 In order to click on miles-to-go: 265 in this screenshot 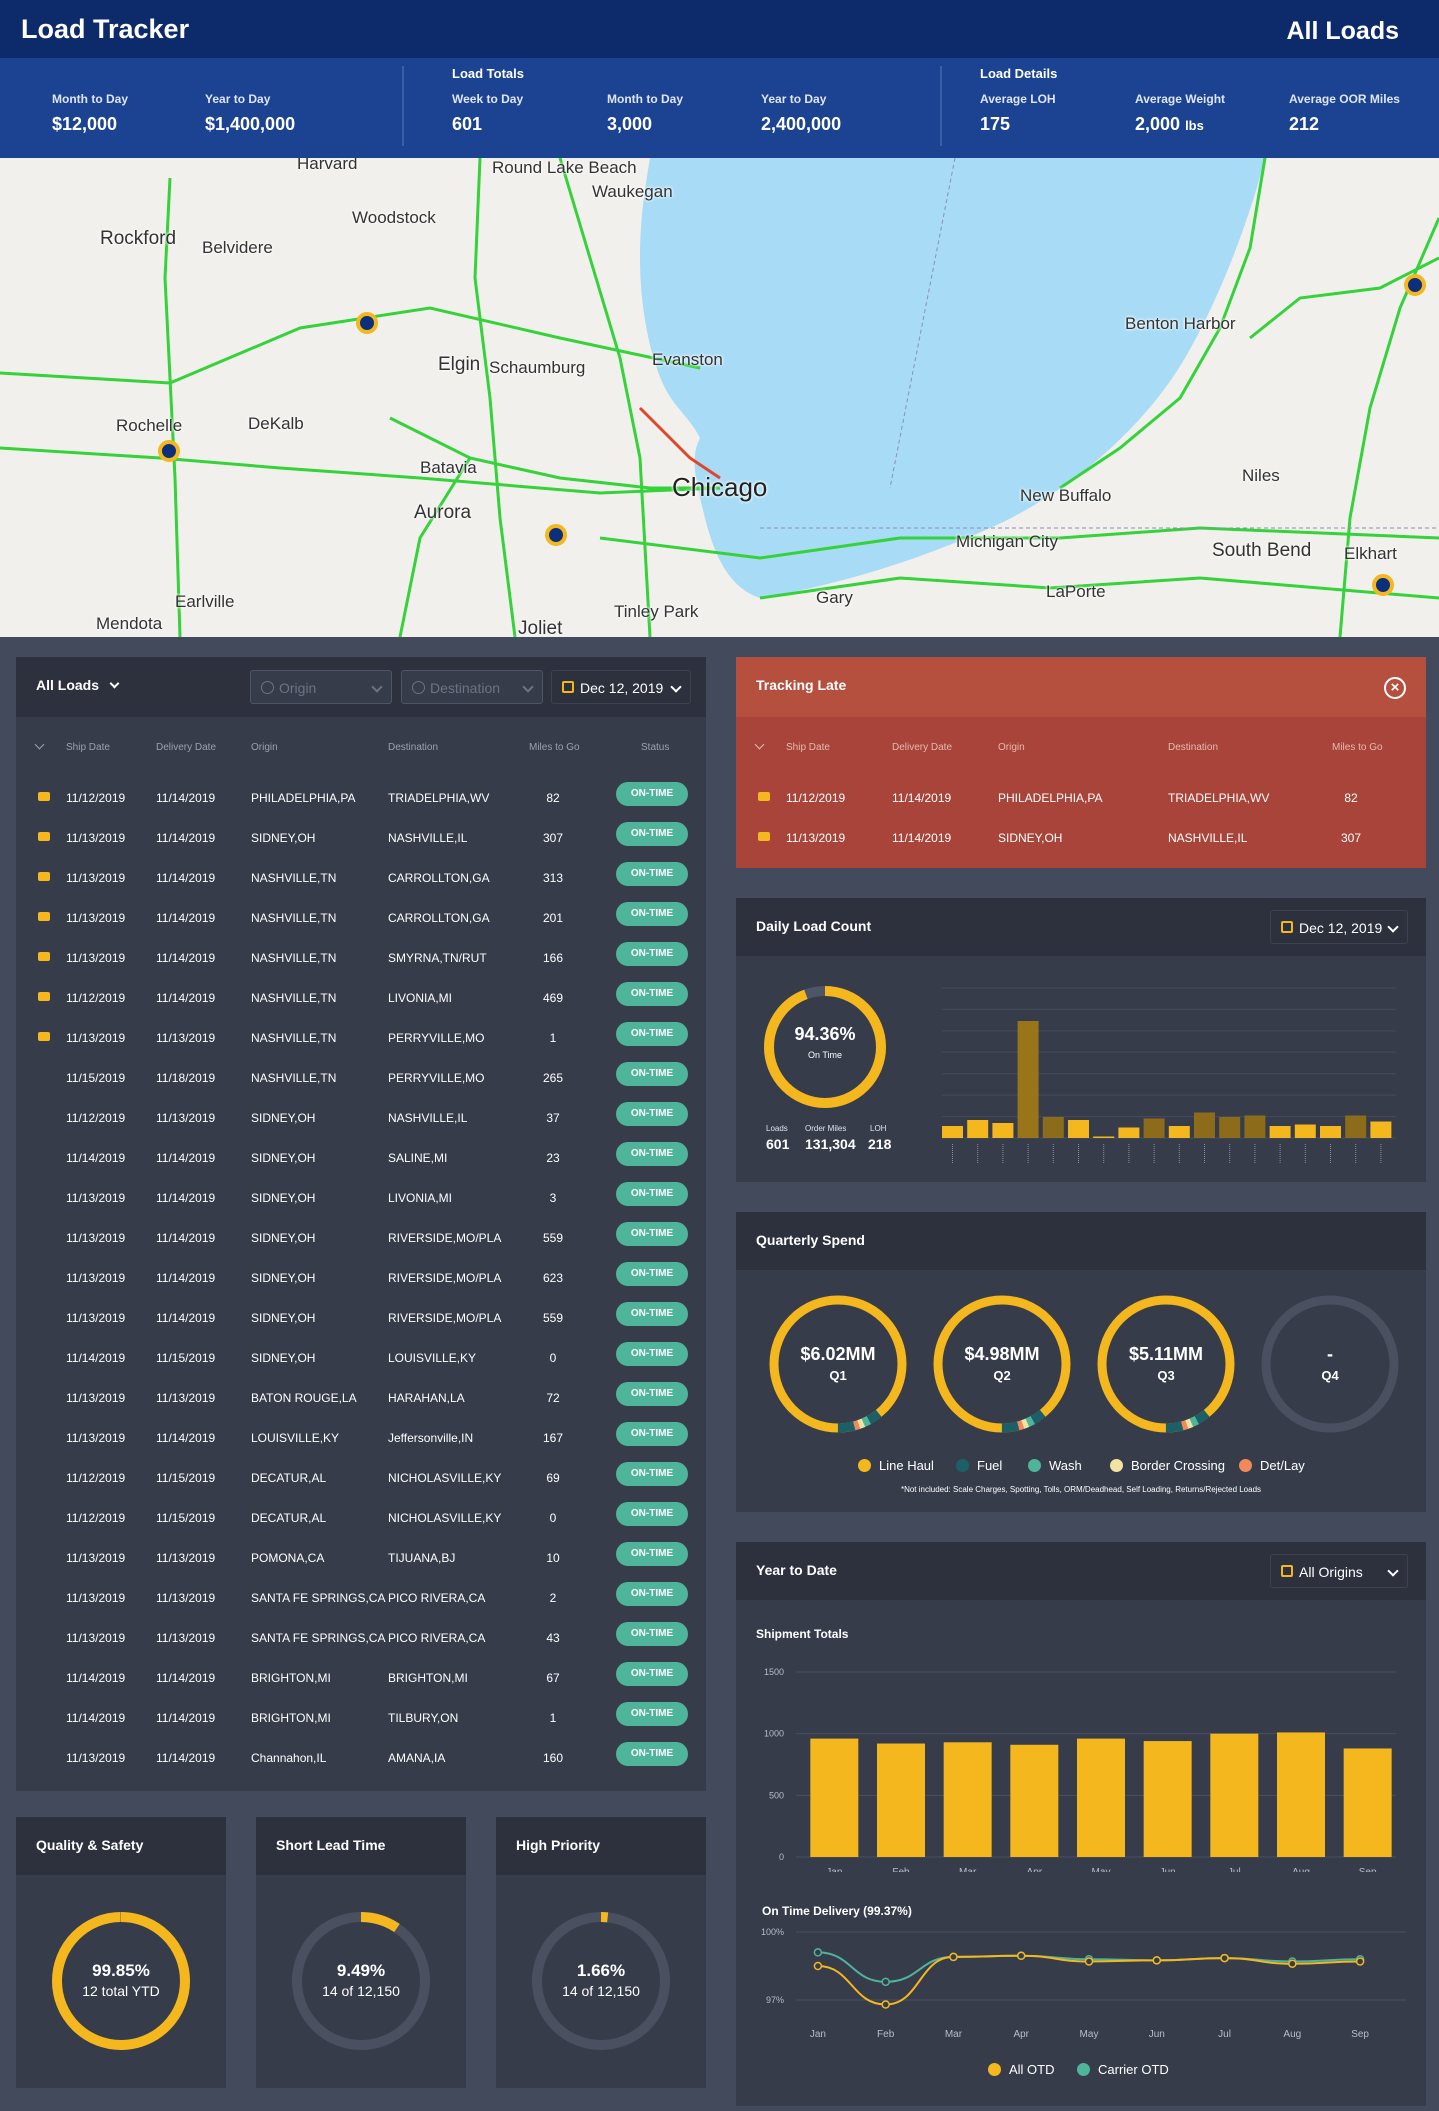, I will do `click(553, 1078)`.